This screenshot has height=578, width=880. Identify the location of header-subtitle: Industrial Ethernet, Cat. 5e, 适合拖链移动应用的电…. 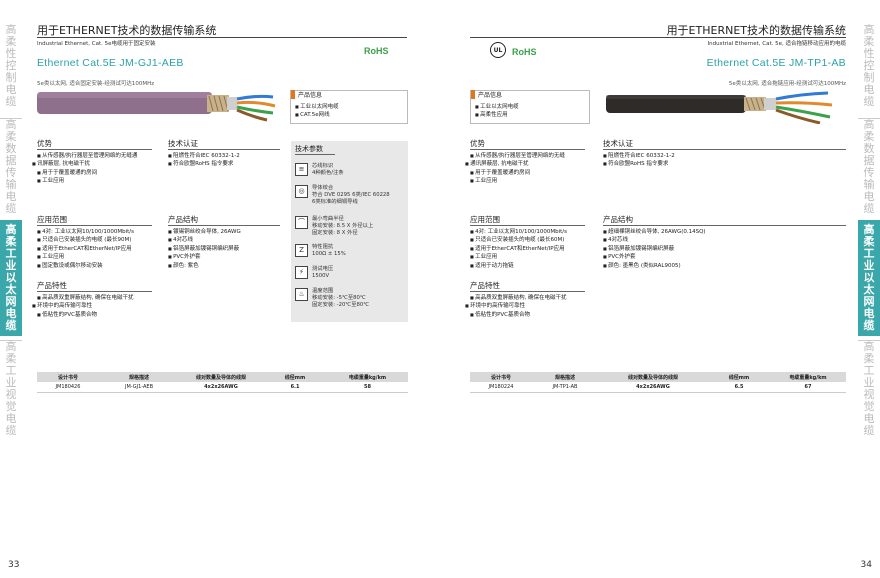
(776, 44).